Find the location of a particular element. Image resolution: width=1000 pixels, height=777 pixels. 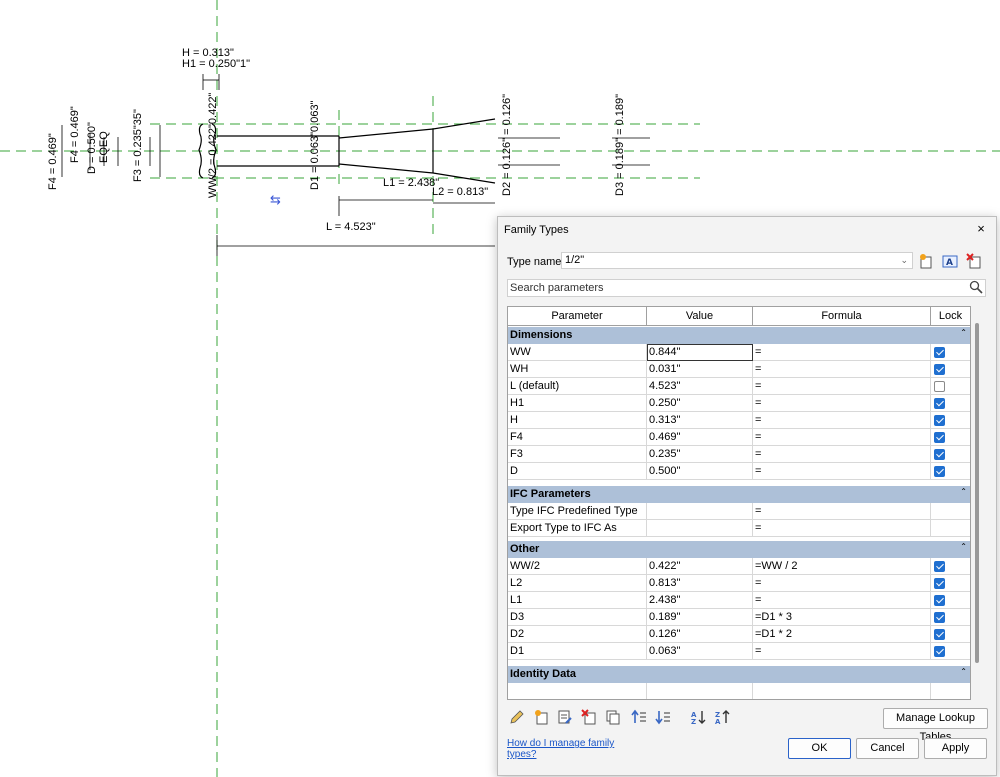

label-d2: D2 = 0.126" = 0.126" is located at coordinates (507, 145).